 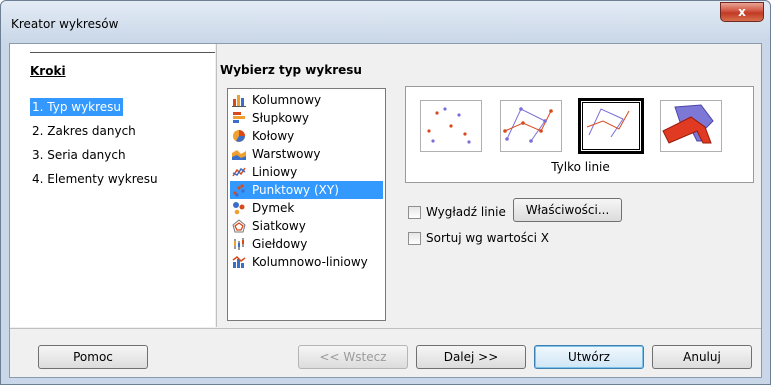 What do you see at coordinates (286, 154) in the screenshot?
I see `chart-type-label: Warstwowy` at bounding box center [286, 154].